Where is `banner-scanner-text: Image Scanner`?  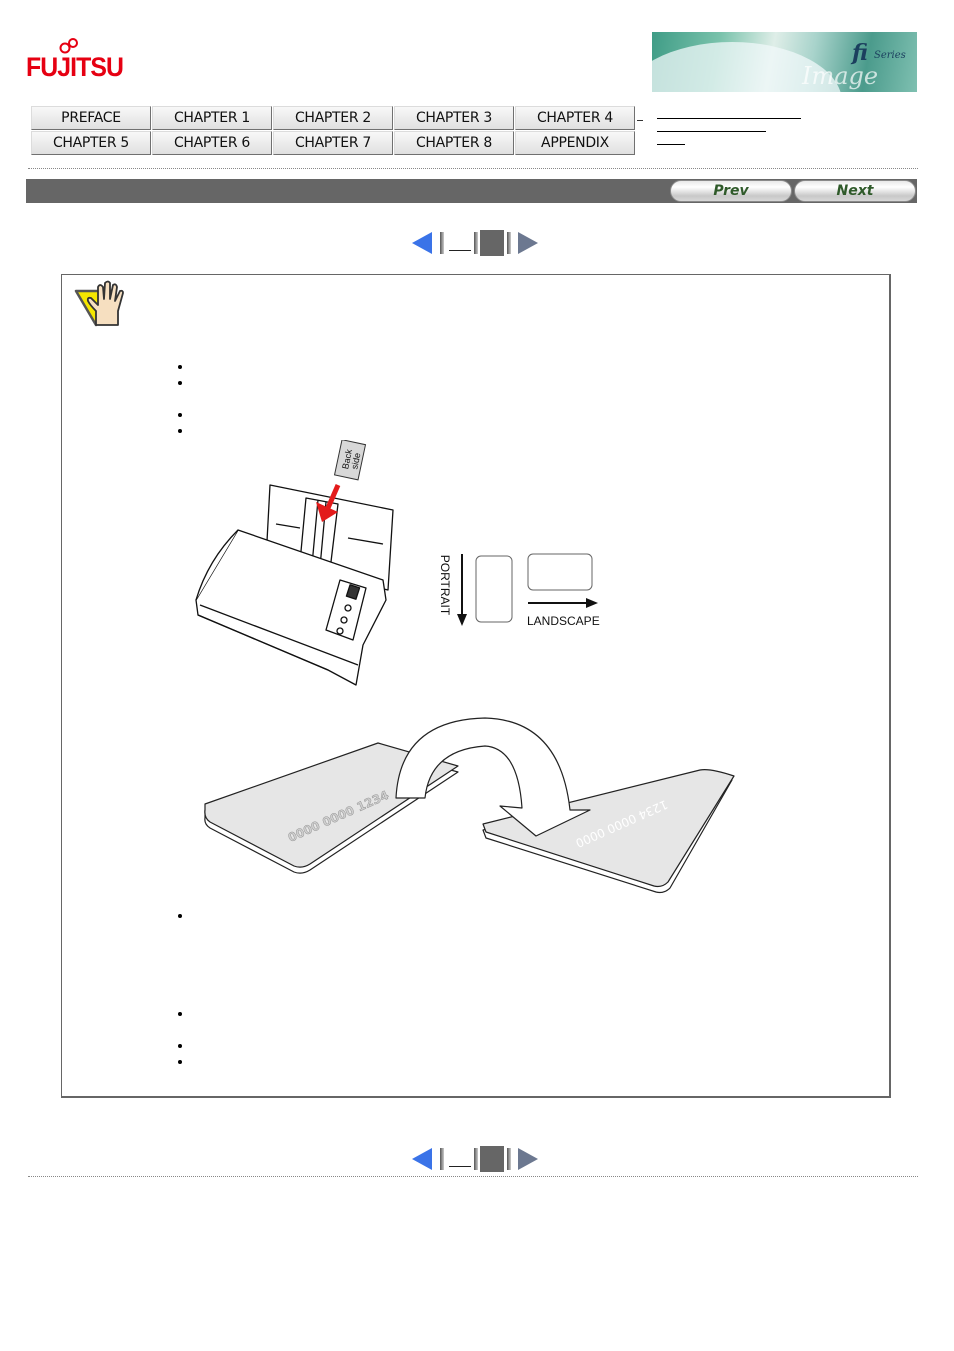 banner-scanner-text: Image Scanner is located at coordinates (852, 77).